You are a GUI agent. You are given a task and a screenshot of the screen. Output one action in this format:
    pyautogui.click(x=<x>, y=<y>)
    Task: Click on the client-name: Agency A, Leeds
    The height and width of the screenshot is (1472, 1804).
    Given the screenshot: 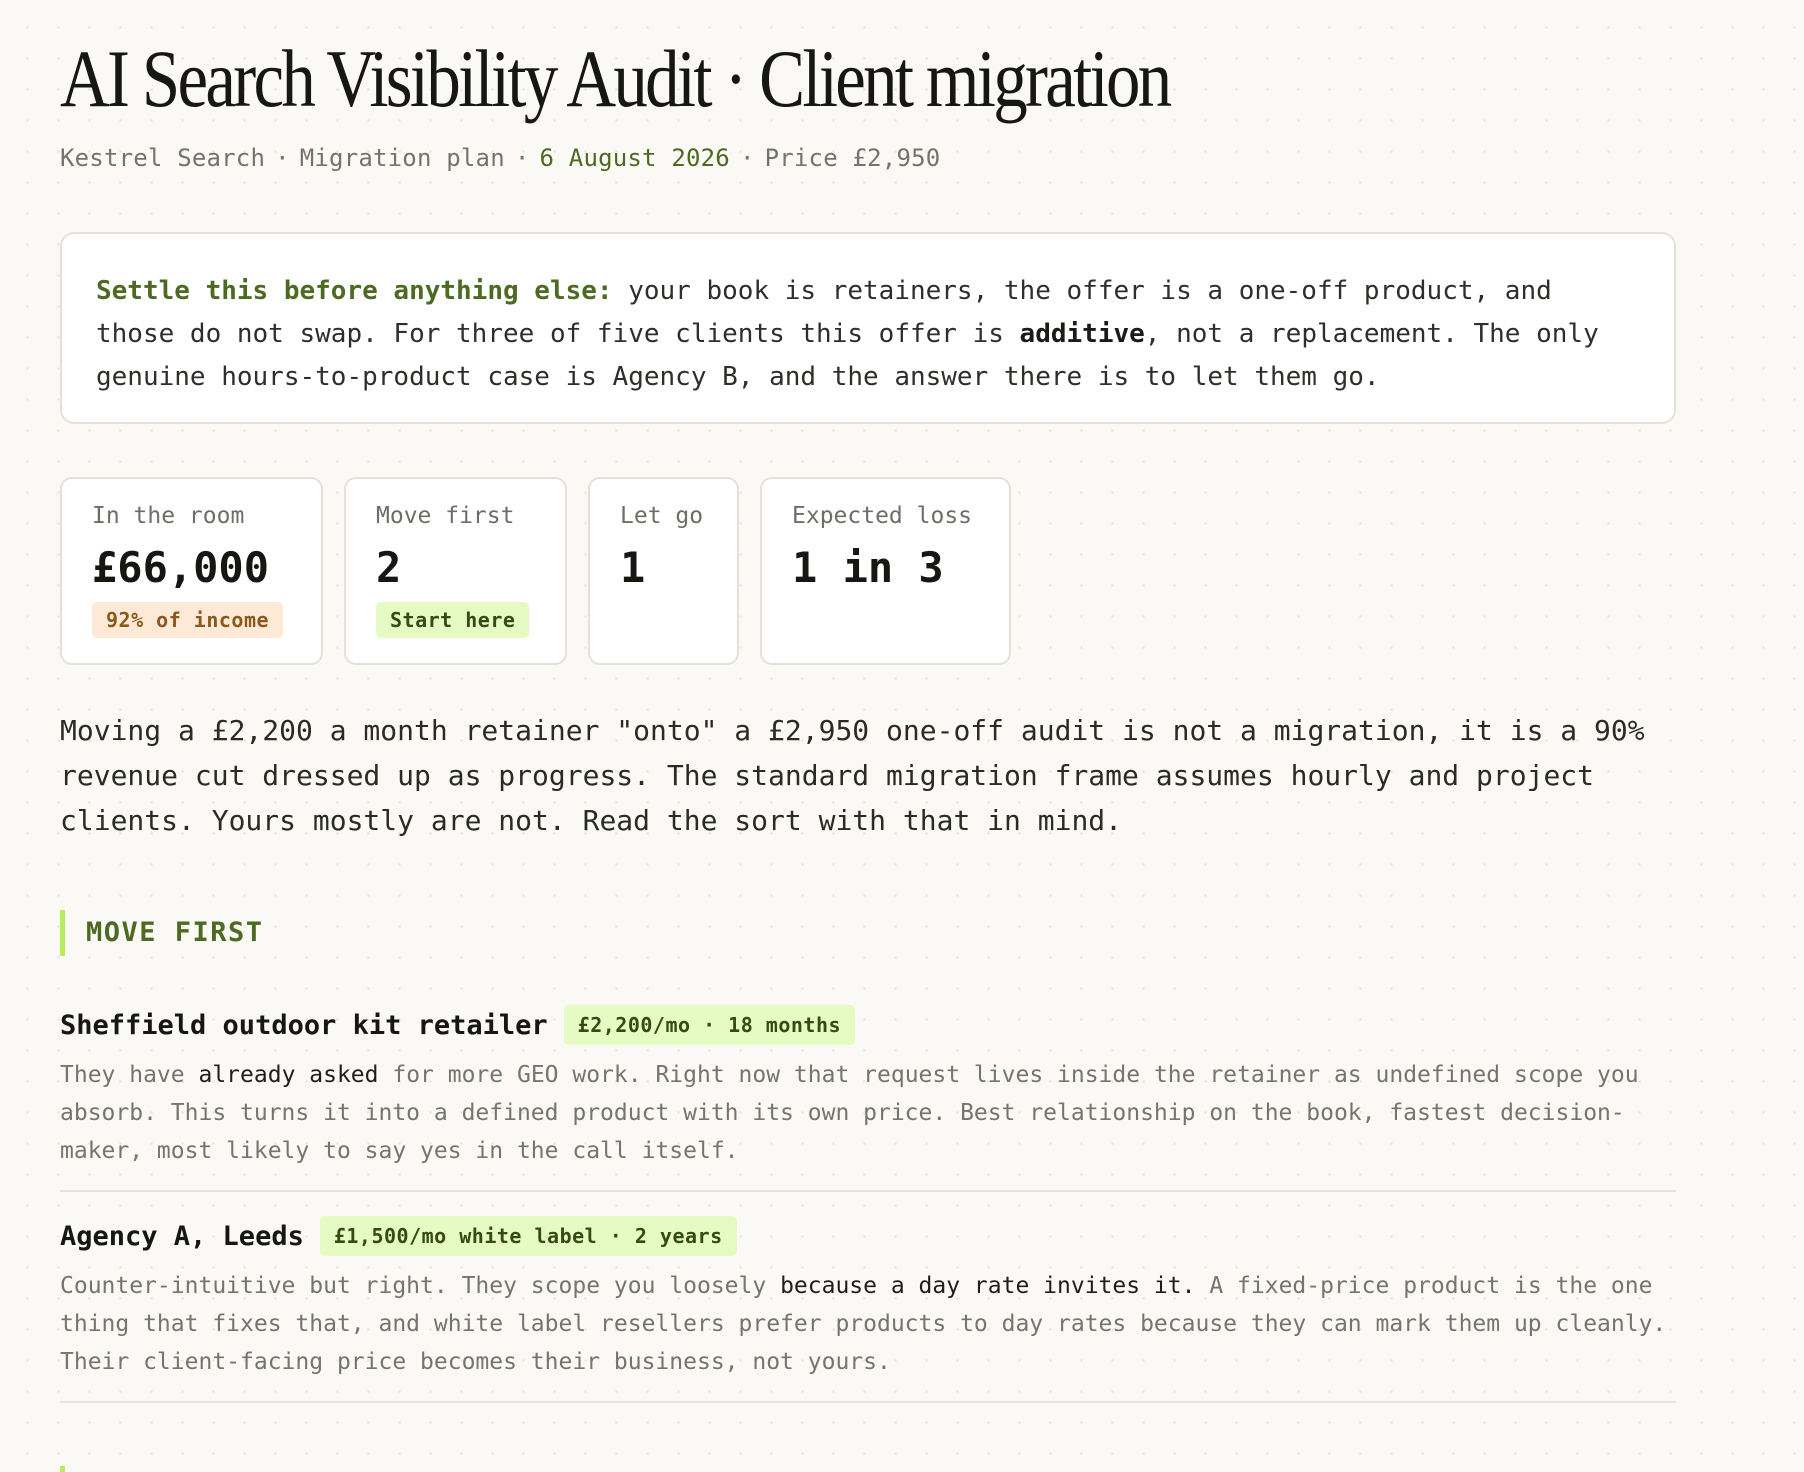 What is the action you would take?
    pyautogui.click(x=182, y=1236)
    